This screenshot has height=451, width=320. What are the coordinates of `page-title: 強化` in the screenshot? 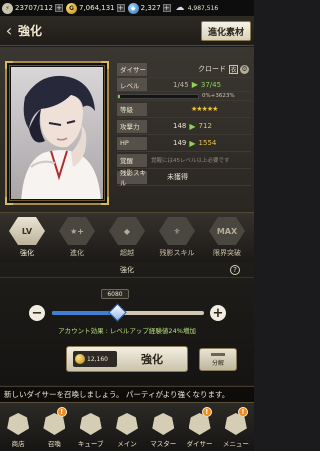 It's located at (30, 31).